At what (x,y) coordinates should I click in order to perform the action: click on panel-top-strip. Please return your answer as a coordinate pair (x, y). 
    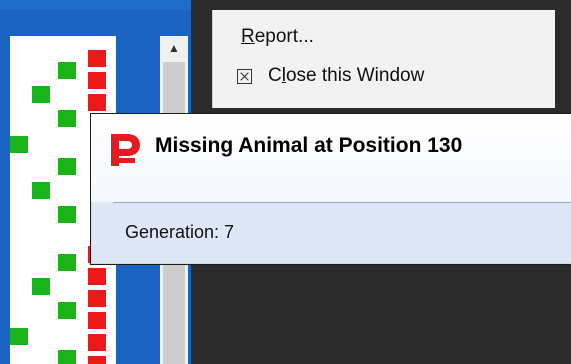
    Looking at the image, I should click on (95, 5).